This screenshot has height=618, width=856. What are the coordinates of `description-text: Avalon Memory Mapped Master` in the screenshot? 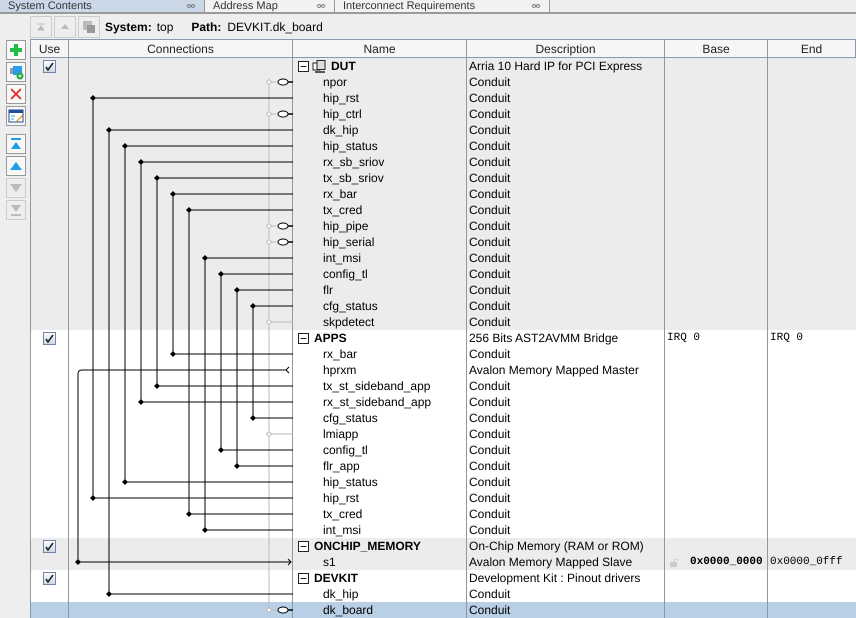 It's located at (554, 370).